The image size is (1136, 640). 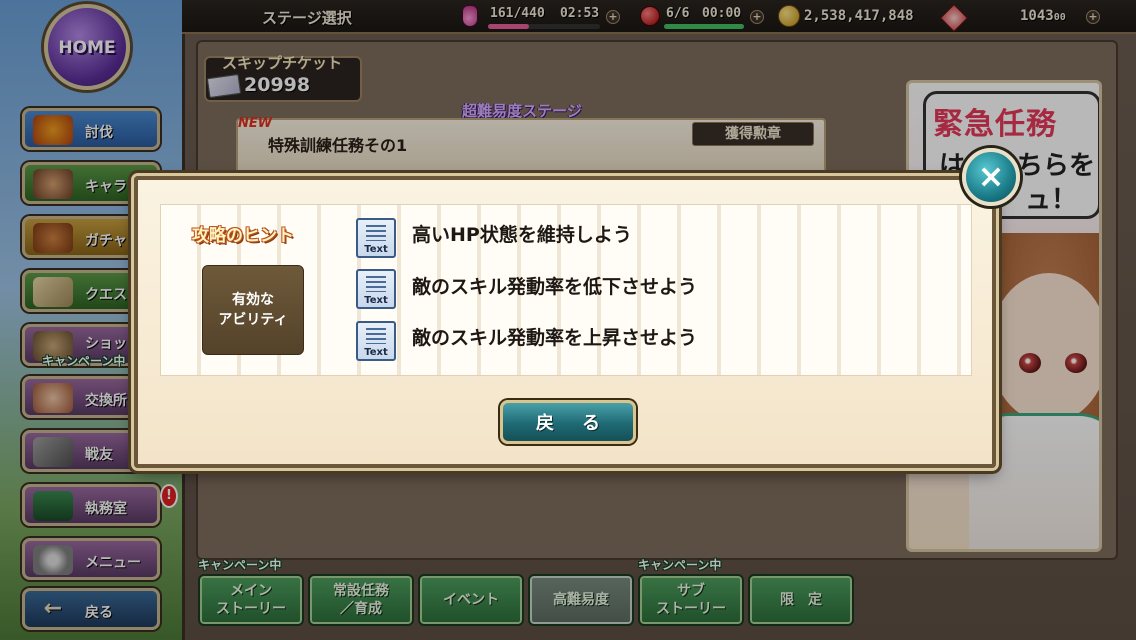 What do you see at coordinates (522, 235) in the screenshot?
I see `hint-item-1: 高いHP状態を維持しよう` at bounding box center [522, 235].